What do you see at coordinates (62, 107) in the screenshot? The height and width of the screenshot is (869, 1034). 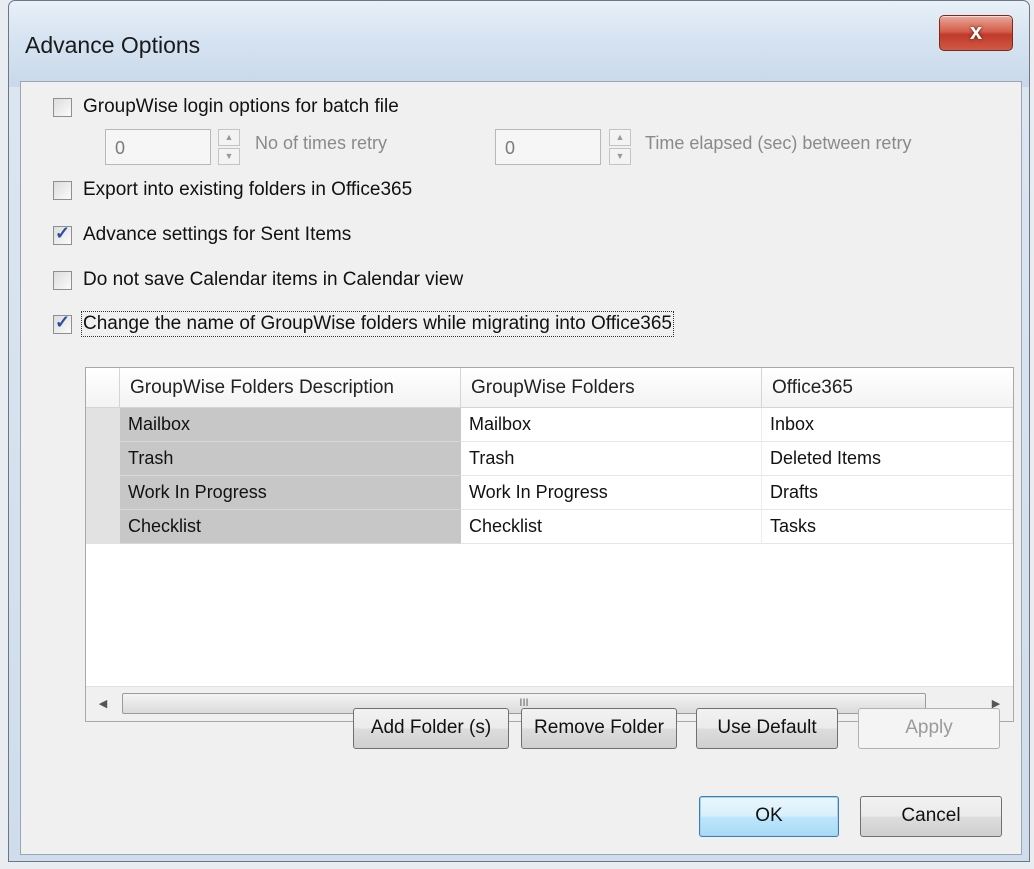 I see `batch-login-checkbox` at bounding box center [62, 107].